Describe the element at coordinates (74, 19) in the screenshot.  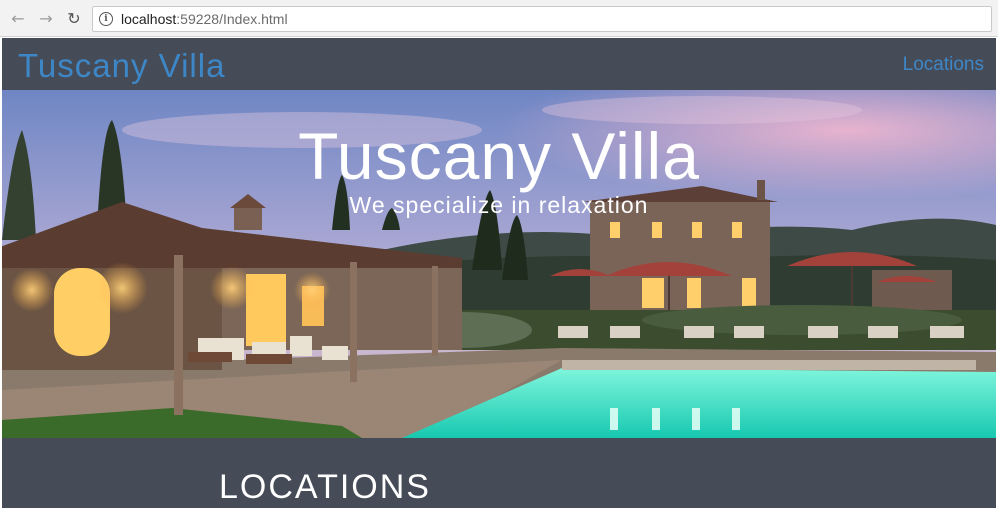
I see `reload-icon: ↻` at that location.